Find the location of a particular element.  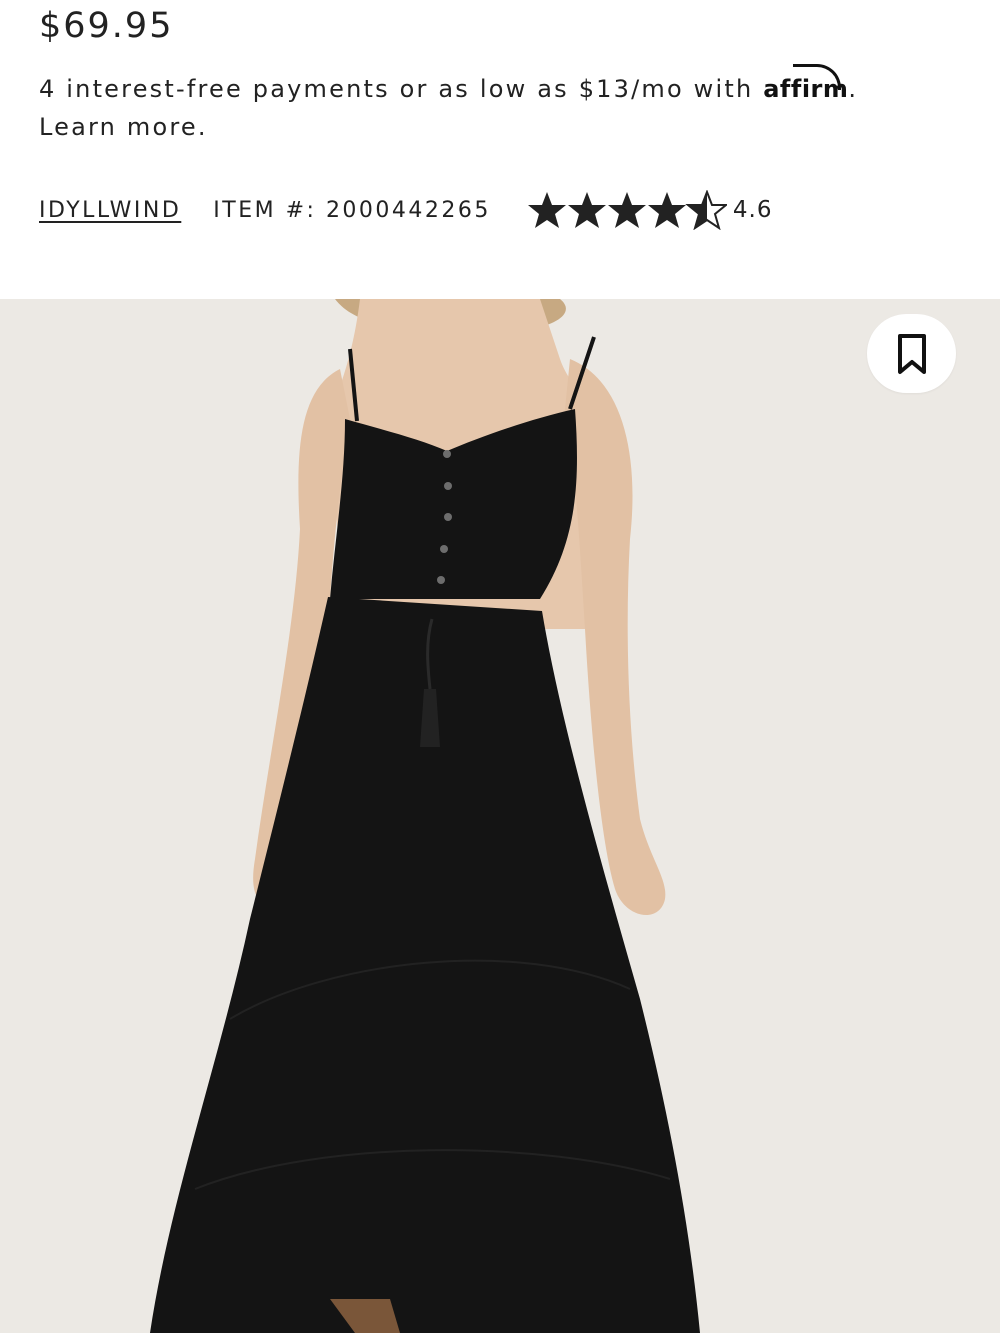

save-bookmark-button is located at coordinates (911, 353).